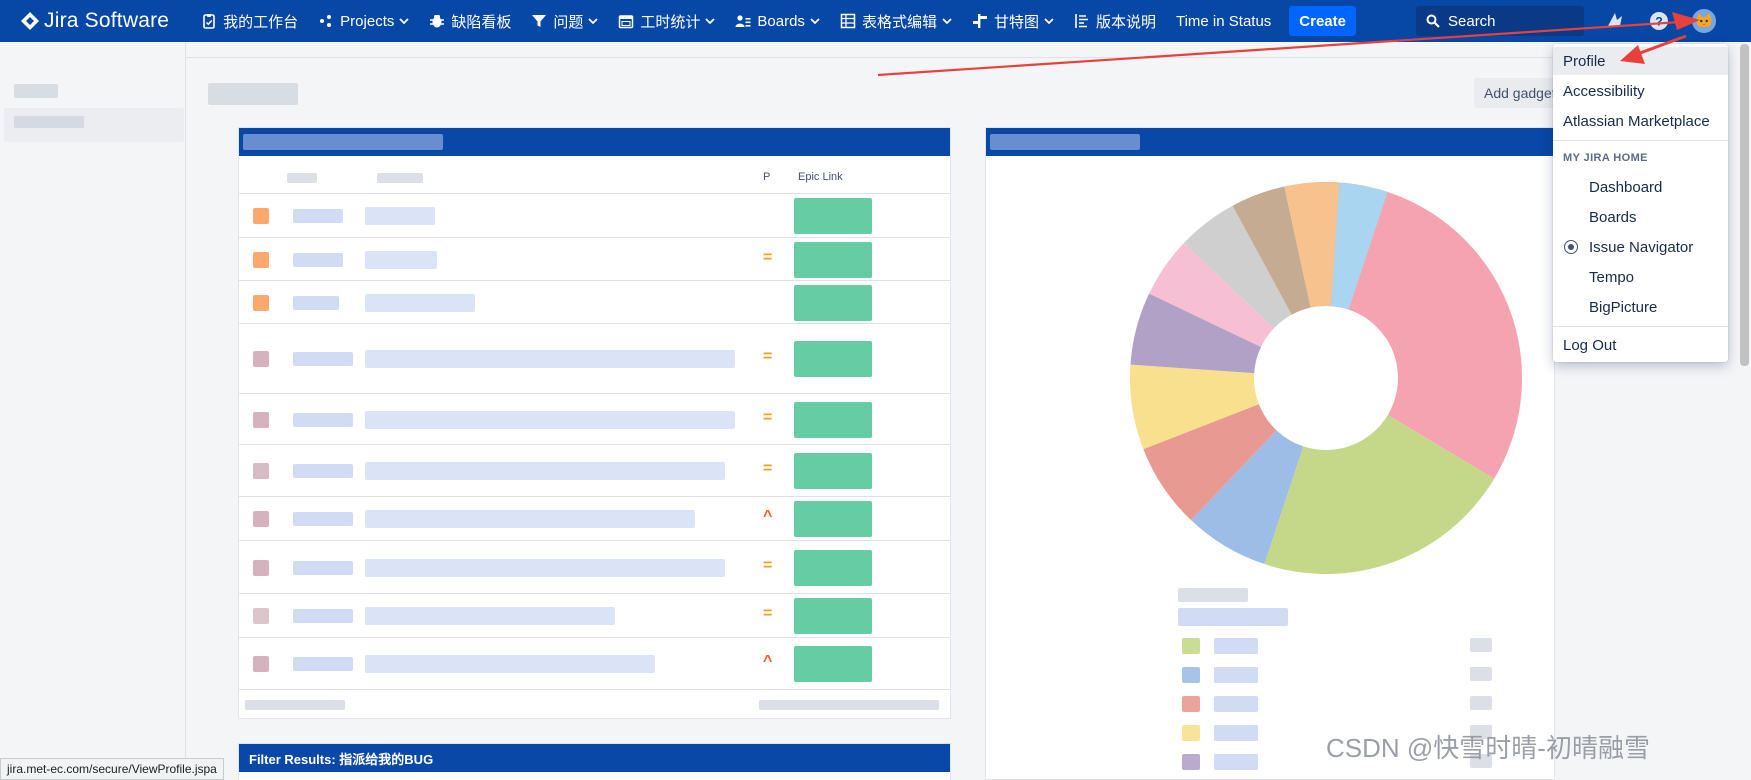  Describe the element at coordinates (568, 22) in the screenshot. I see `nav-issues-label: 问题` at that location.